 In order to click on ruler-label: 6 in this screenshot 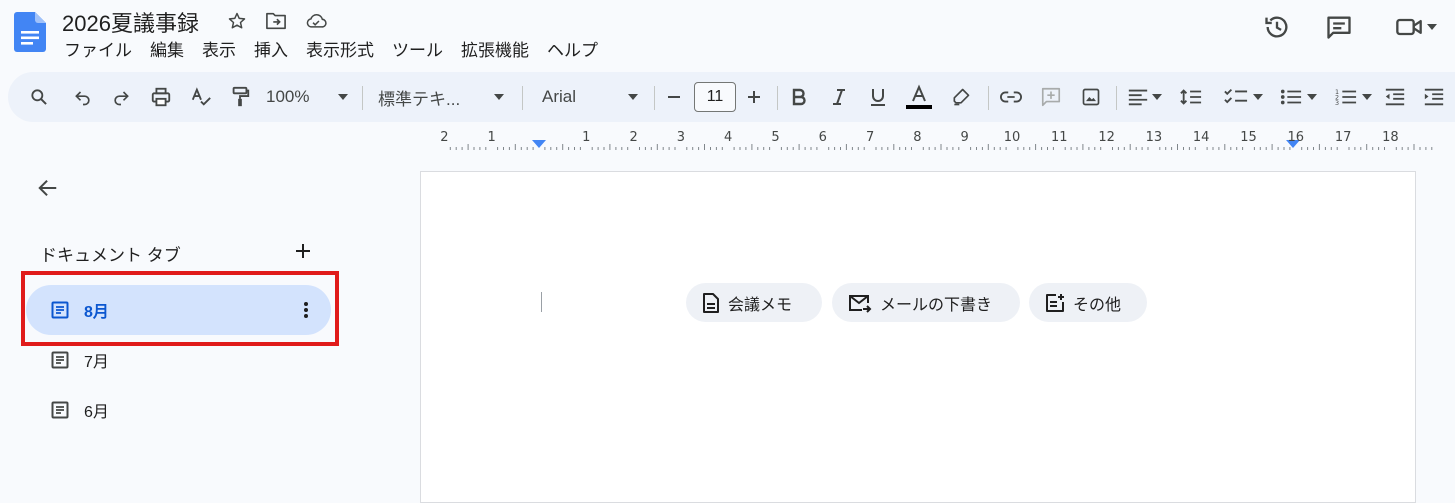, I will do `click(822, 137)`.